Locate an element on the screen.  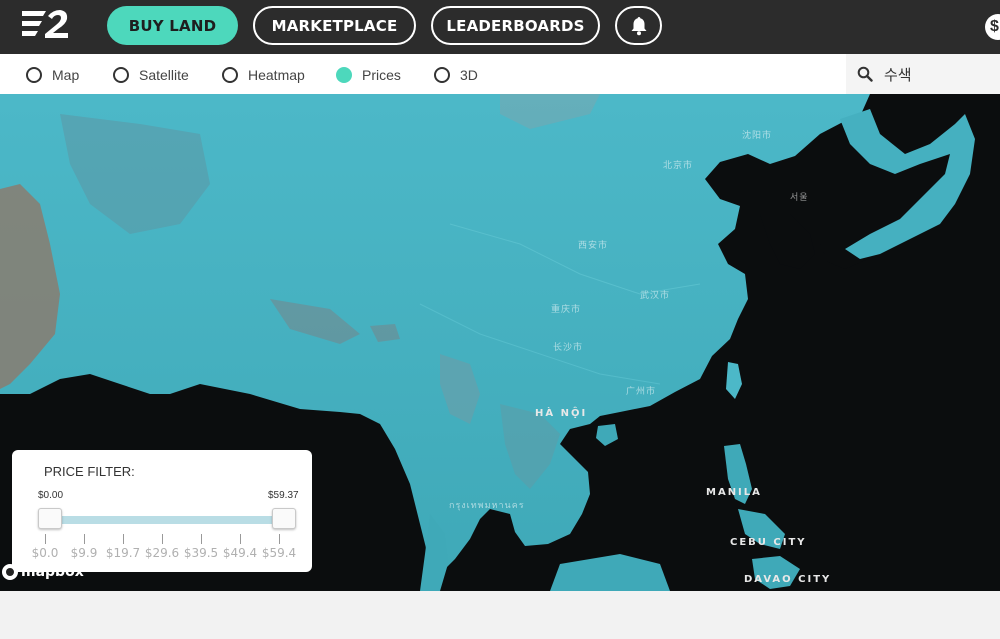
price-slider-max-handle is located at coordinates (284, 518).